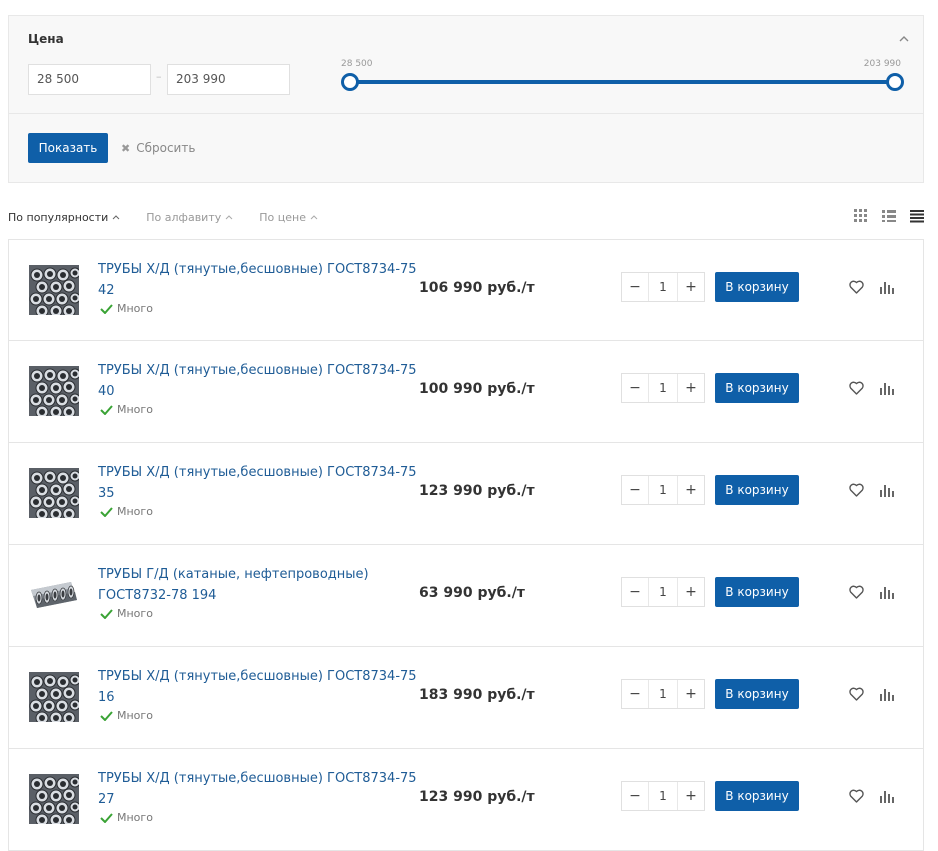 Image resolution: width=938 pixels, height=851 pixels. I want to click on reset-button: ✖ Сбросить, so click(158, 148).